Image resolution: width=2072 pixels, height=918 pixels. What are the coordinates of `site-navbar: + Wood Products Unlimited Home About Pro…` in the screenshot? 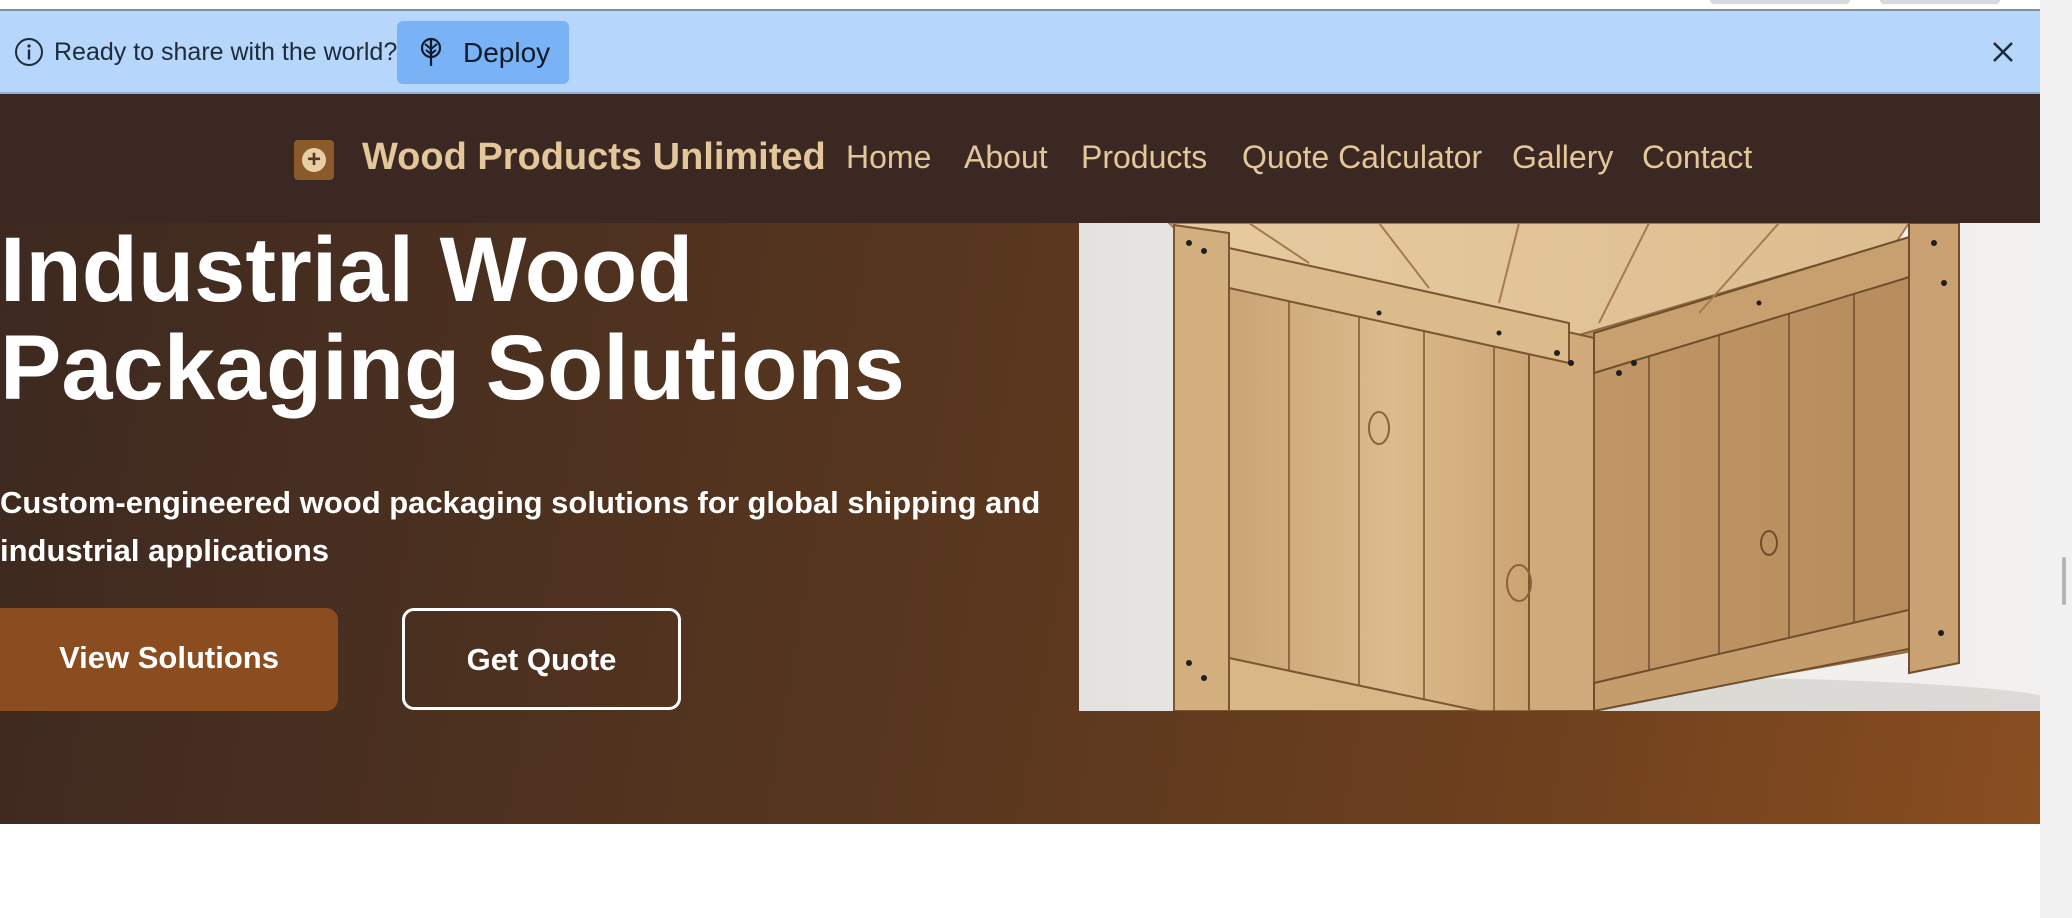 It's located at (1020, 158).